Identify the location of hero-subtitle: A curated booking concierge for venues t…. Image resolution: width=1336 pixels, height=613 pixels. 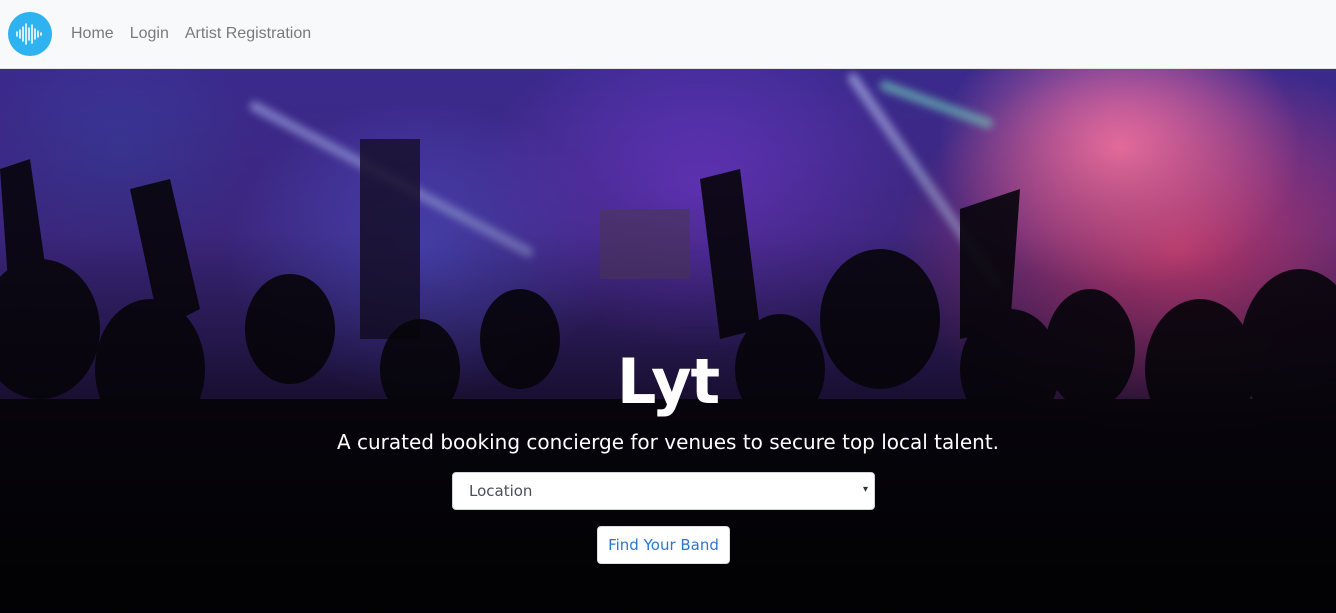
(668, 442).